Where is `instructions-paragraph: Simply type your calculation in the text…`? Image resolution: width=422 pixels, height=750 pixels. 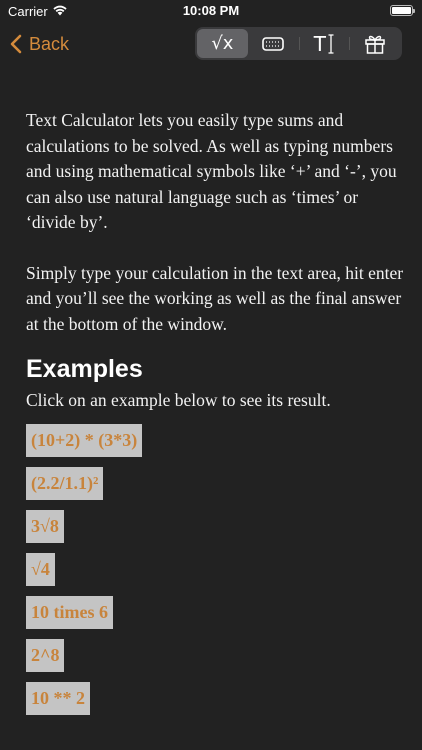
instructions-paragraph: Simply type your calculation in the text… is located at coordinates (215, 298).